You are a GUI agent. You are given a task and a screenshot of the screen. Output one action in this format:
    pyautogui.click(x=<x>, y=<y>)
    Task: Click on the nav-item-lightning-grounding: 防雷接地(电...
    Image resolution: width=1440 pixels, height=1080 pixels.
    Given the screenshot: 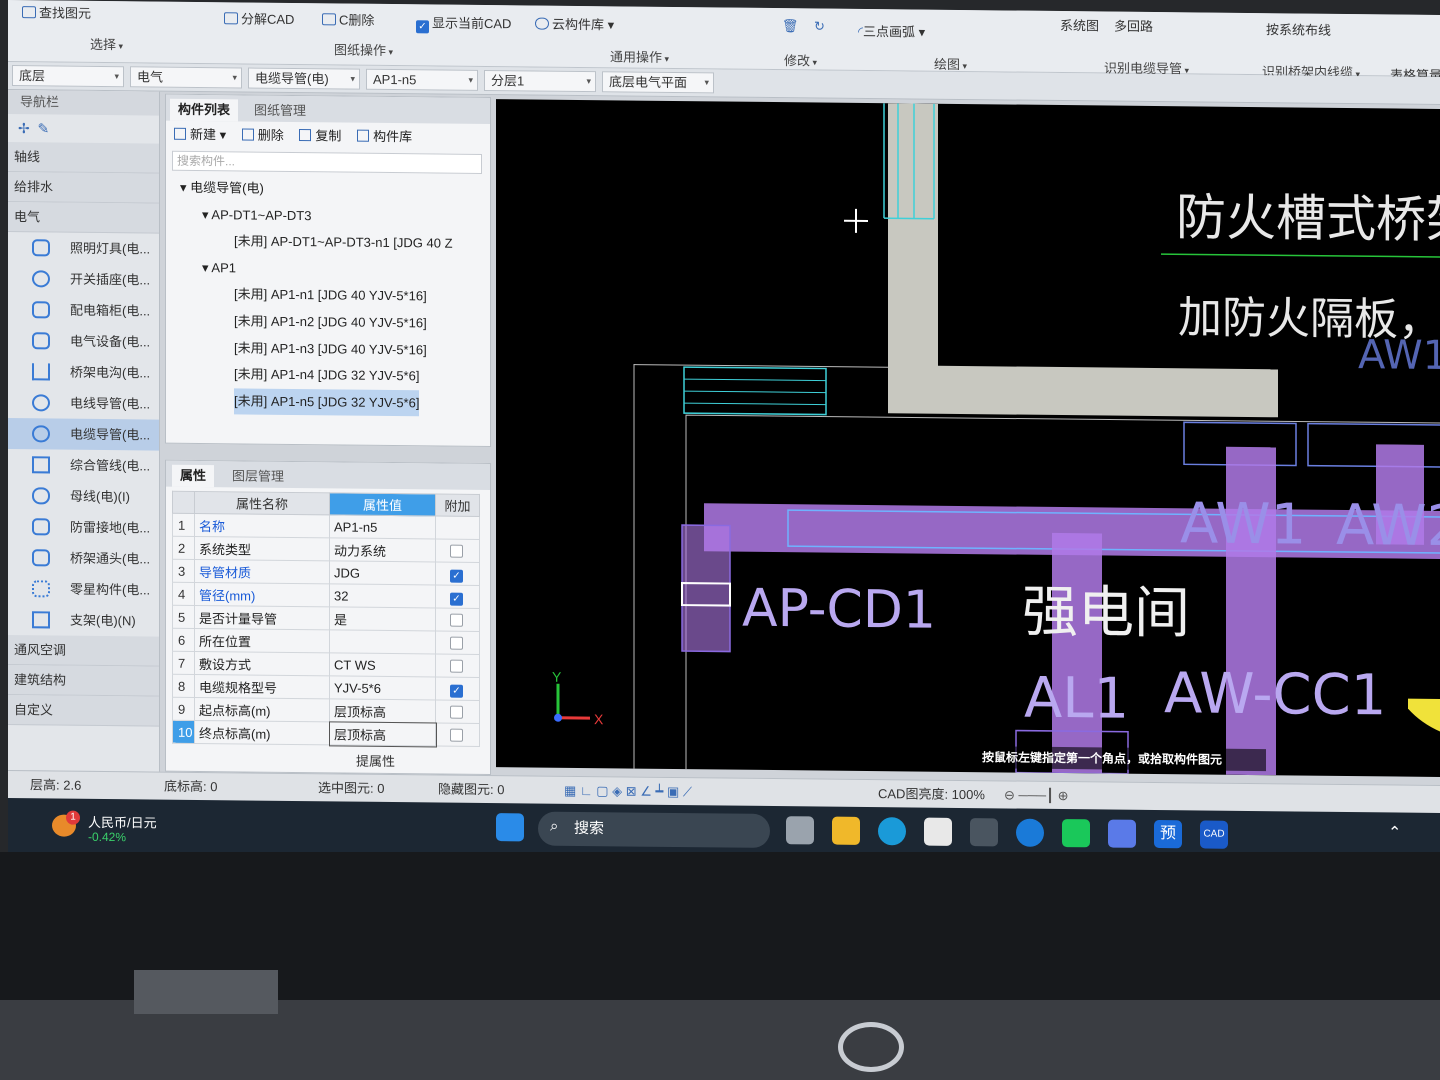 What is the action you would take?
    pyautogui.click(x=83, y=527)
    